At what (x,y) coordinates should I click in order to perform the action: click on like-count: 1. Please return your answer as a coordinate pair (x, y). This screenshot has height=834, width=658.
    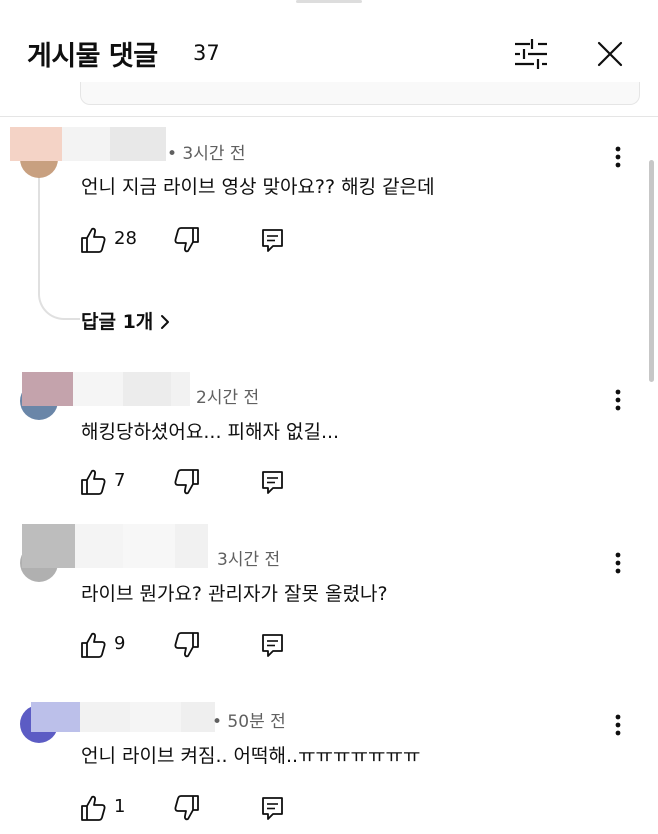
    Looking at the image, I should click on (120, 806).